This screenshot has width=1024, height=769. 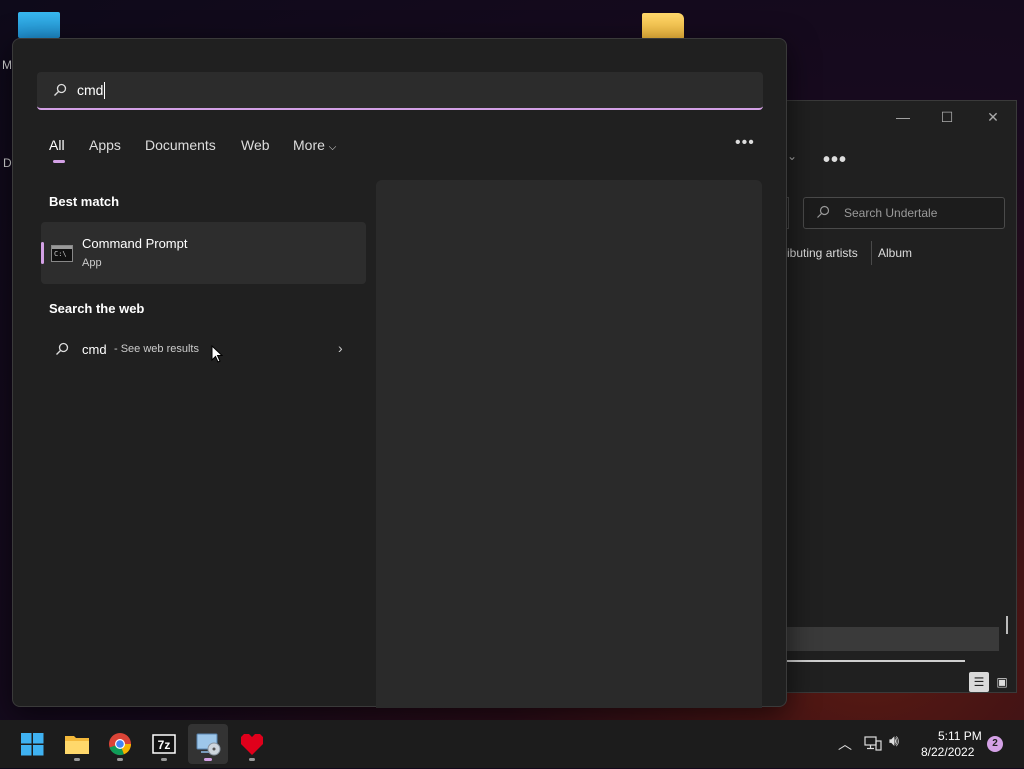 I want to click on tiles-view-button: ▣, so click(x=1002, y=682).